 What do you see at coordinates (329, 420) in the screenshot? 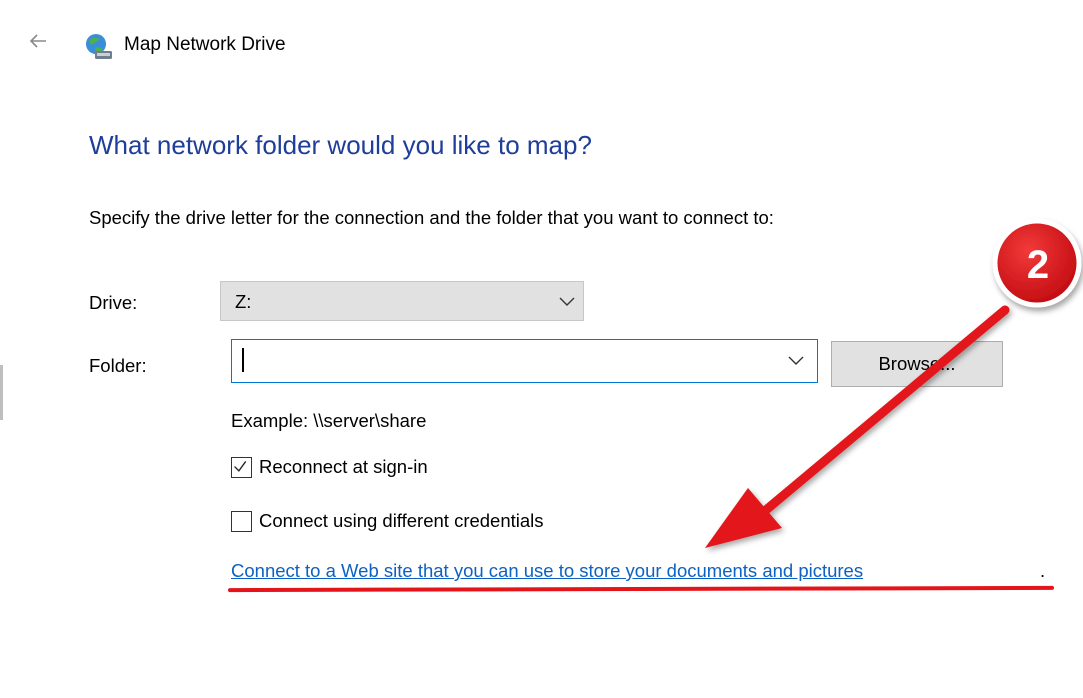
I see `example-text: Example: \\server\share` at bounding box center [329, 420].